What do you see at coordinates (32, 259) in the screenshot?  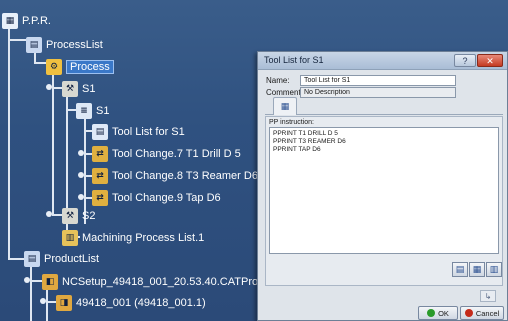 I see `product-list-icon: ▤` at bounding box center [32, 259].